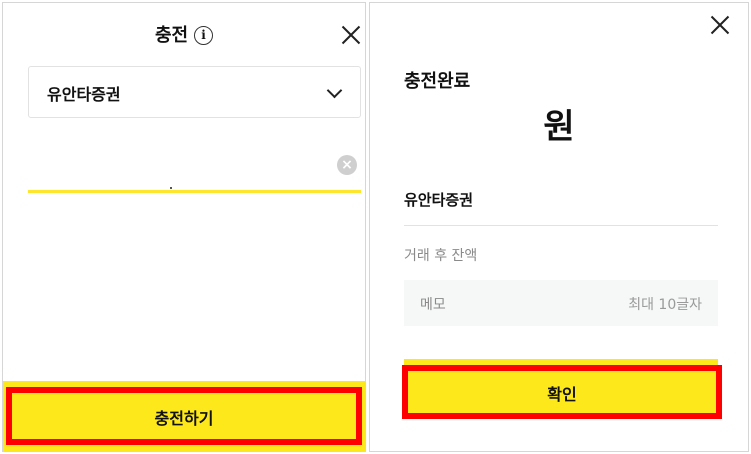 The height and width of the screenshot is (454, 751). What do you see at coordinates (194, 92) in the screenshot?
I see `account-select: 유안타증권` at bounding box center [194, 92].